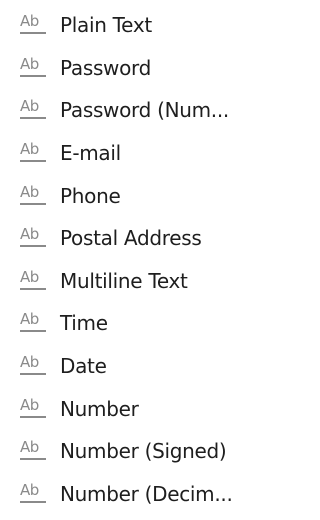 This screenshot has height=520, width=320. What do you see at coordinates (136, 153) in the screenshot?
I see `palette-item-email: Ab E-mail` at bounding box center [136, 153].